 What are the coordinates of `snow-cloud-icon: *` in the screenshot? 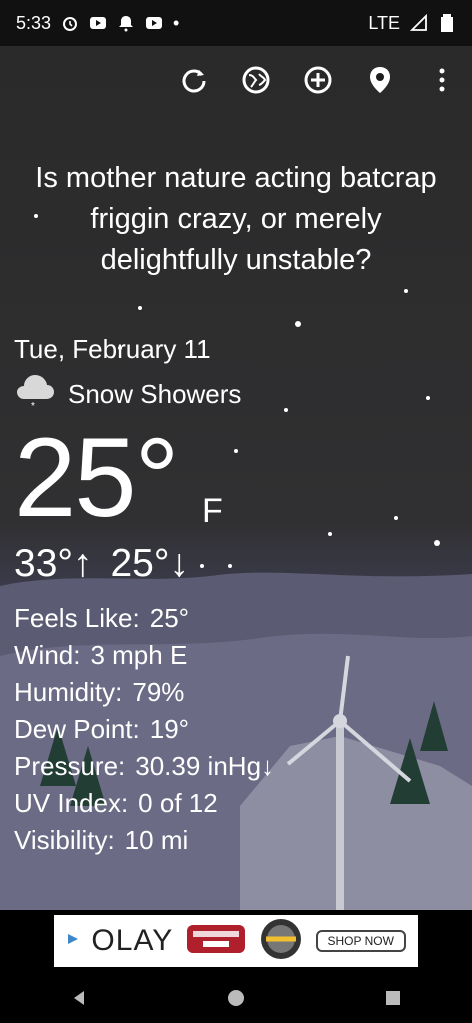 It's located at (35, 394).